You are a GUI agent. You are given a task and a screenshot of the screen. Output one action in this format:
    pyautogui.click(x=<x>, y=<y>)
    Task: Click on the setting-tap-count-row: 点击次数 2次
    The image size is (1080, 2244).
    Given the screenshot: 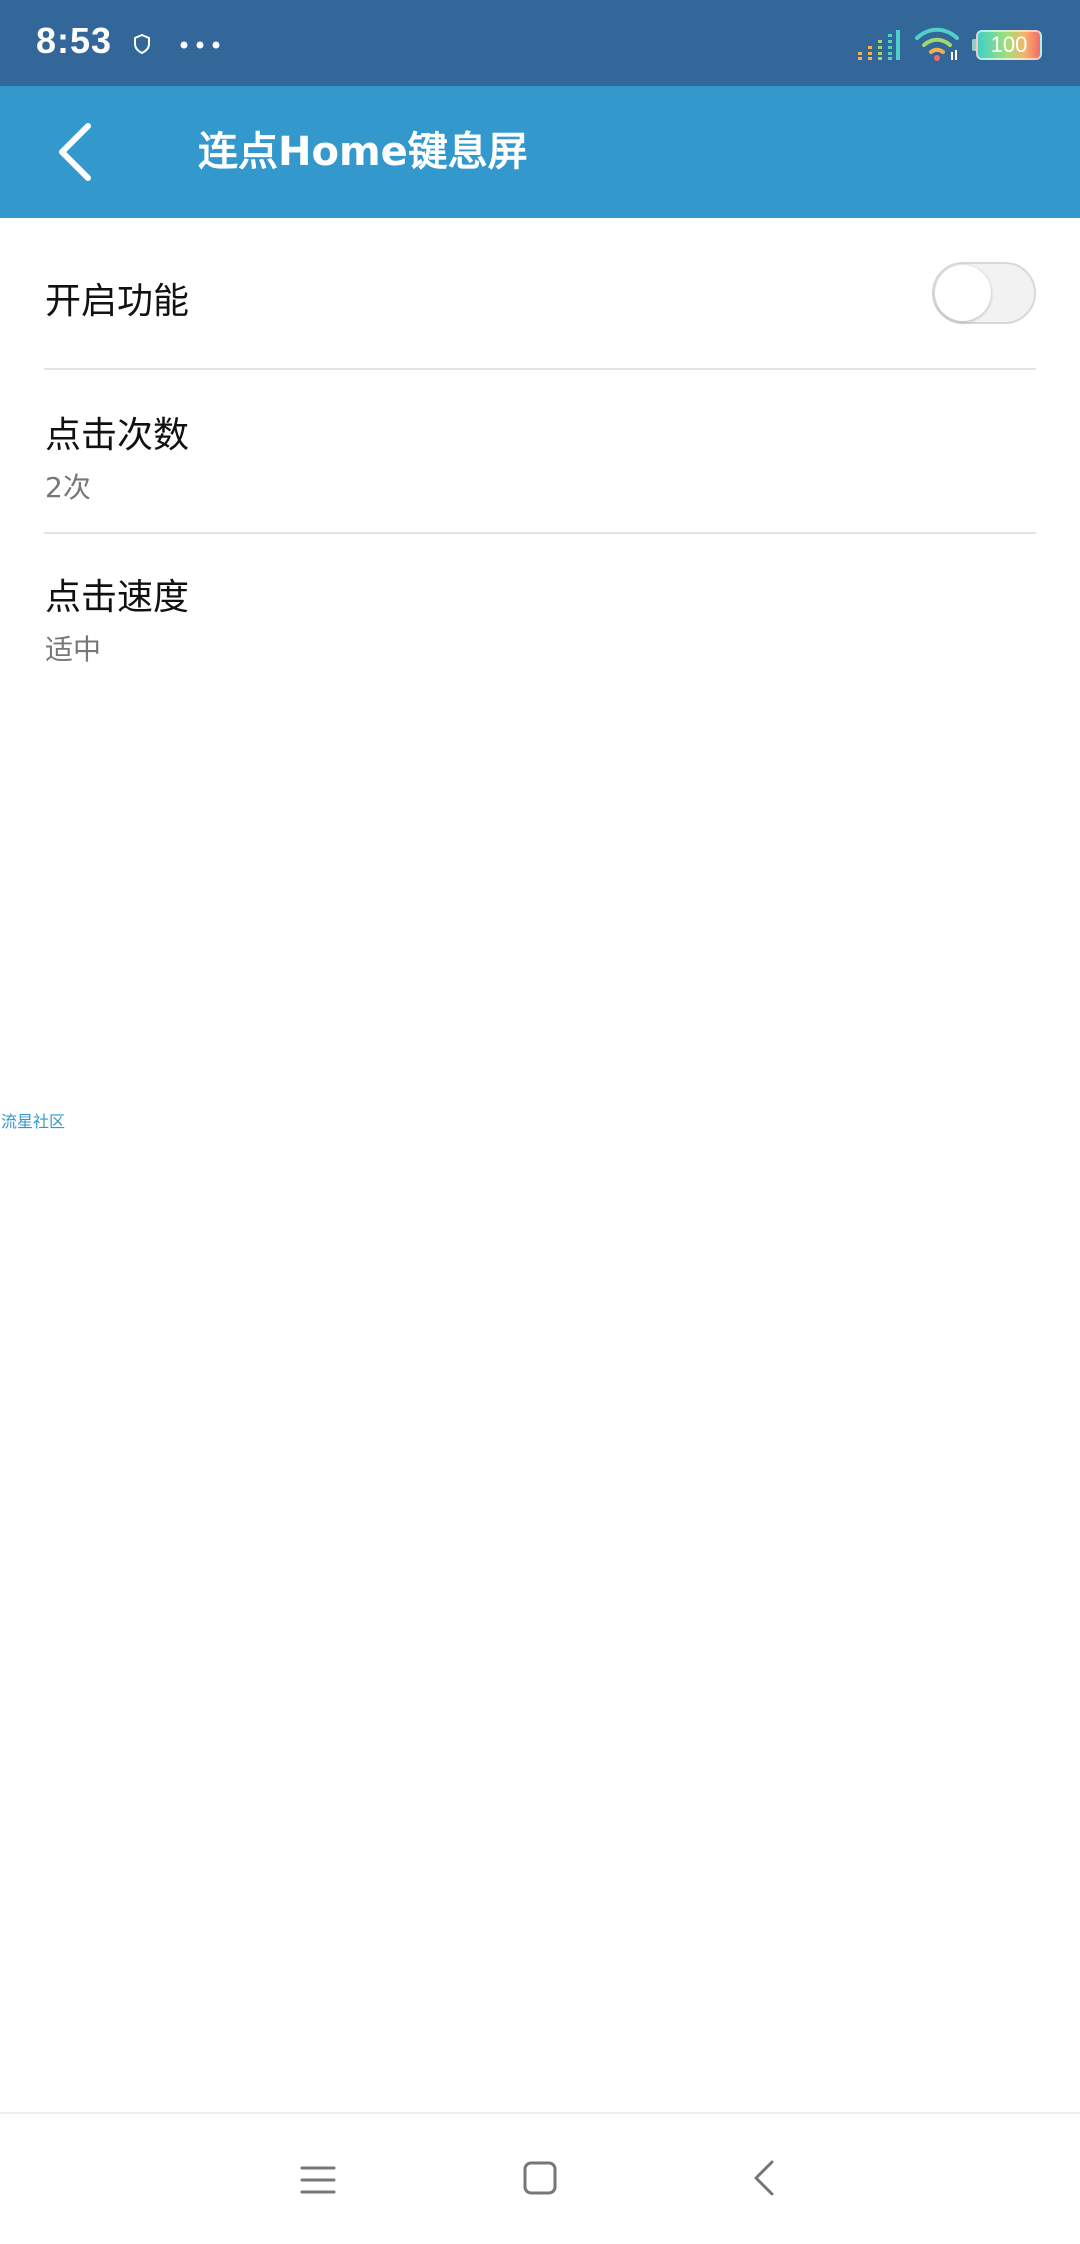 What is the action you would take?
    pyautogui.click(x=540, y=452)
    